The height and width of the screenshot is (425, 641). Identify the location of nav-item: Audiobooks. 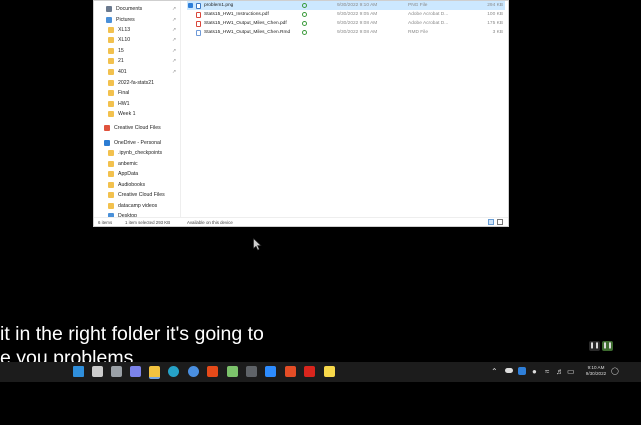
(139, 185).